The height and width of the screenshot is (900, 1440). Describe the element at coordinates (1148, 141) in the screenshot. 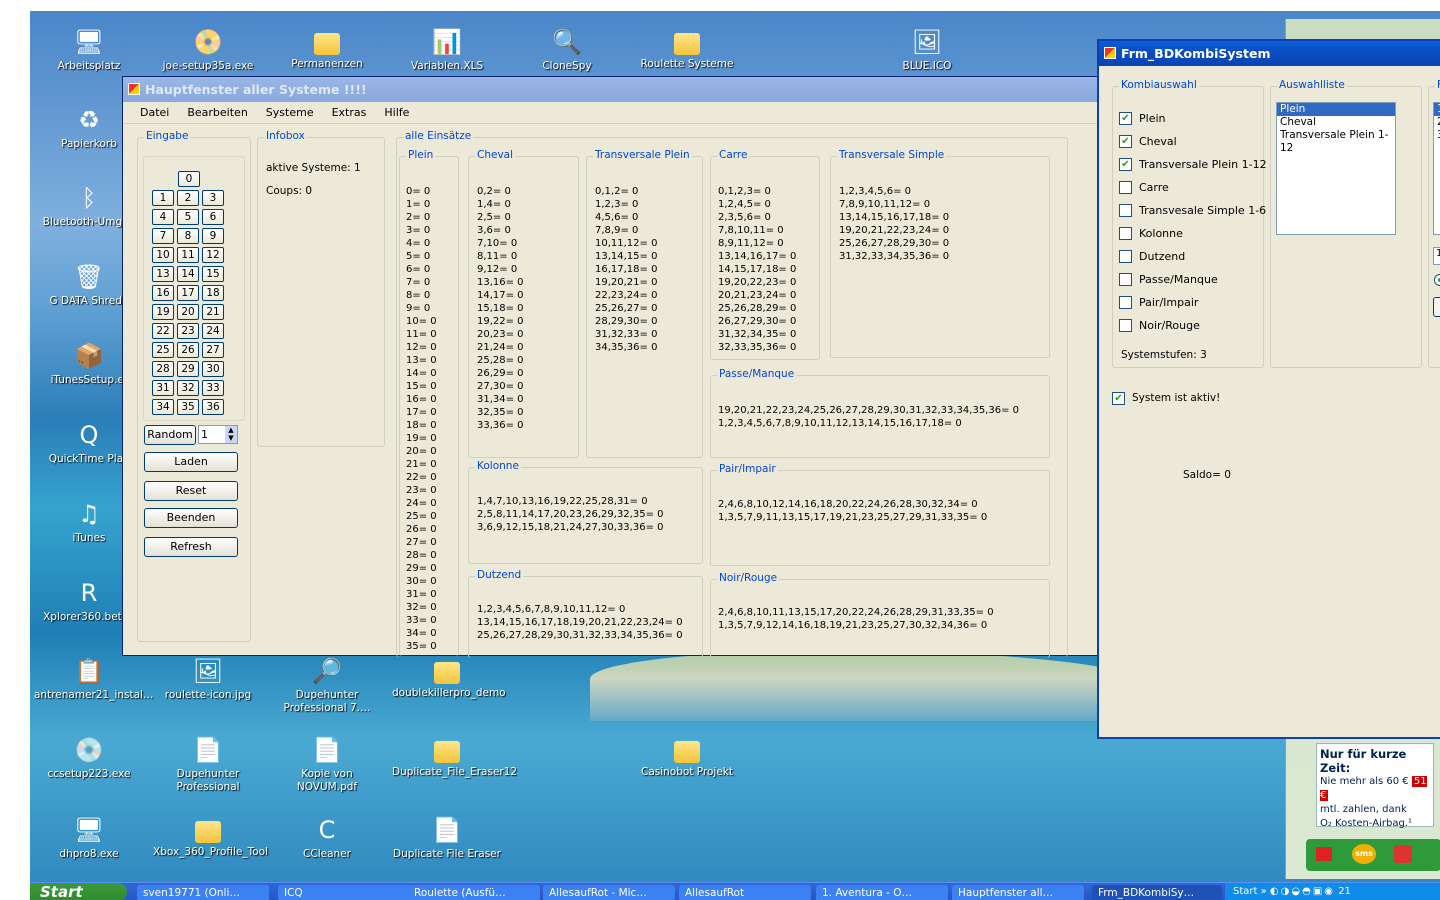

I see `kombi-checkbox-cheval: ✔ Cheval` at that location.